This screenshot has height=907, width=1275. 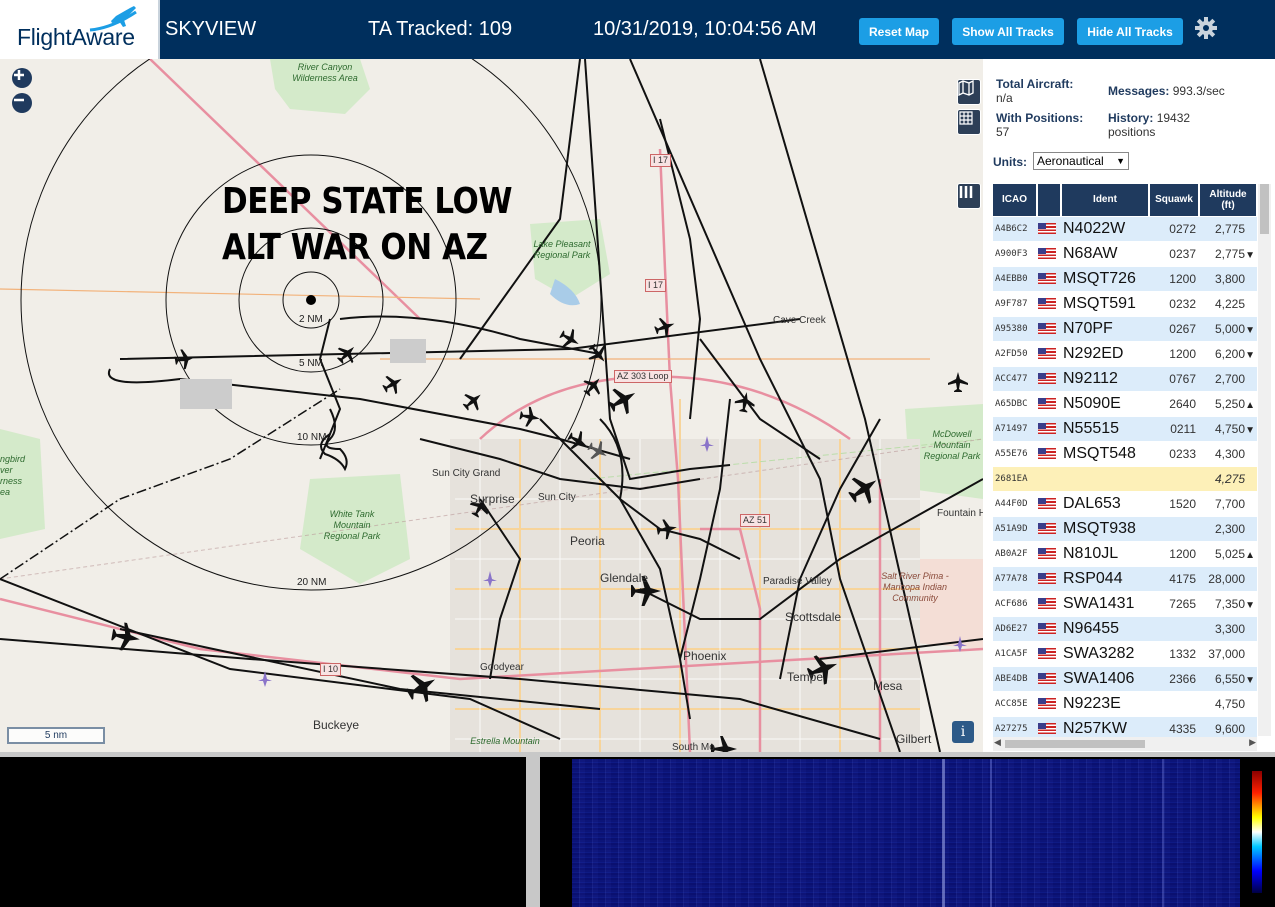 What do you see at coordinates (1125, 303) in the screenshot?
I see `table-row: A9F787 MSQT591 0232 4,225` at bounding box center [1125, 303].